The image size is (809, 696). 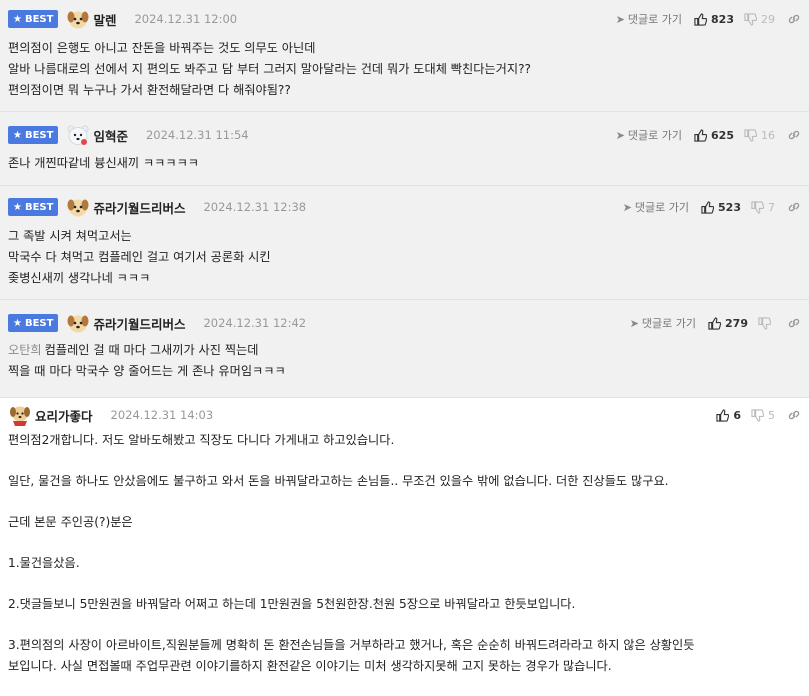 I want to click on comment-actions: ➤ 댓글로 가기 523 7, so click(x=712, y=207).